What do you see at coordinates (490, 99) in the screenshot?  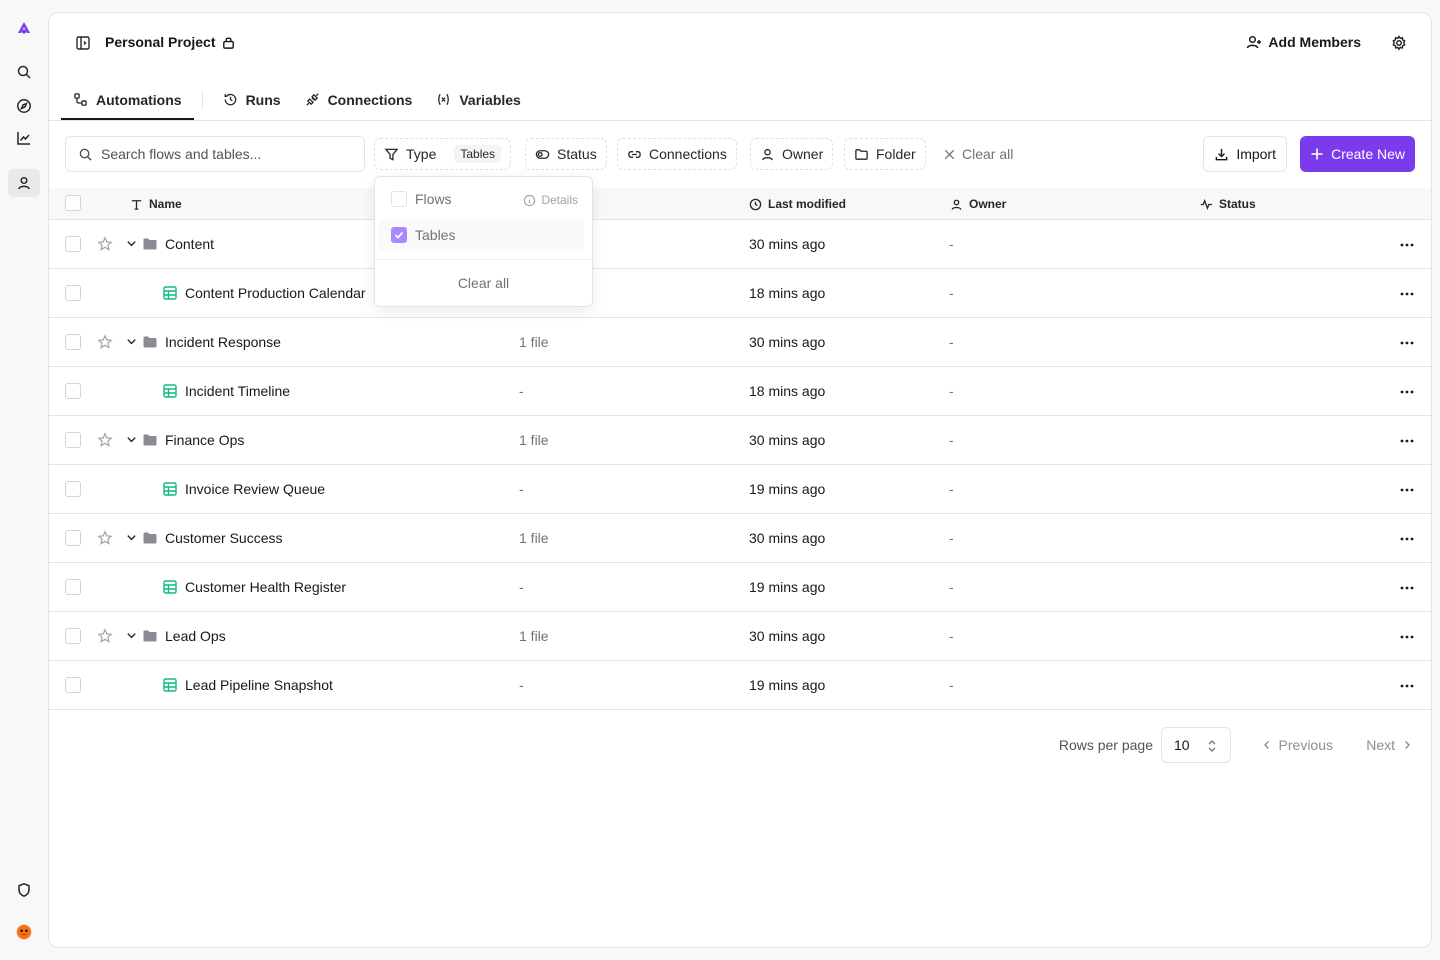 I see `tab-label: Variables` at bounding box center [490, 99].